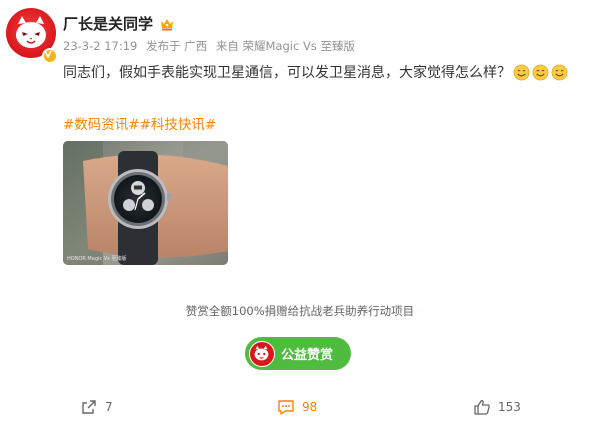  I want to click on post-content: 同志们，假如手表能实现卫星通信，可以发卫星消息，大家觉得怎么样？, so click(315, 72).